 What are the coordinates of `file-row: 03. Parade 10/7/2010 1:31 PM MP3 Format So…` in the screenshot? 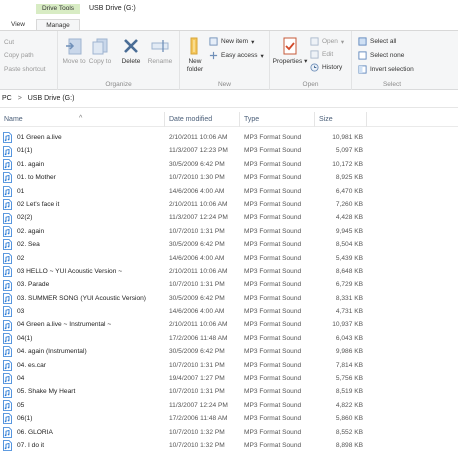 It's located at (229, 284).